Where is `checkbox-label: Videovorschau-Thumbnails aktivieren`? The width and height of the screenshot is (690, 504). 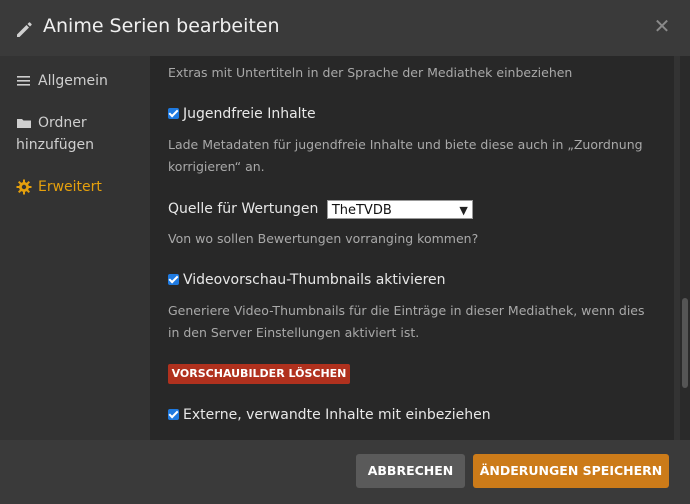
checkbox-label: Videovorschau-Thumbnails aktivieren is located at coordinates (314, 280).